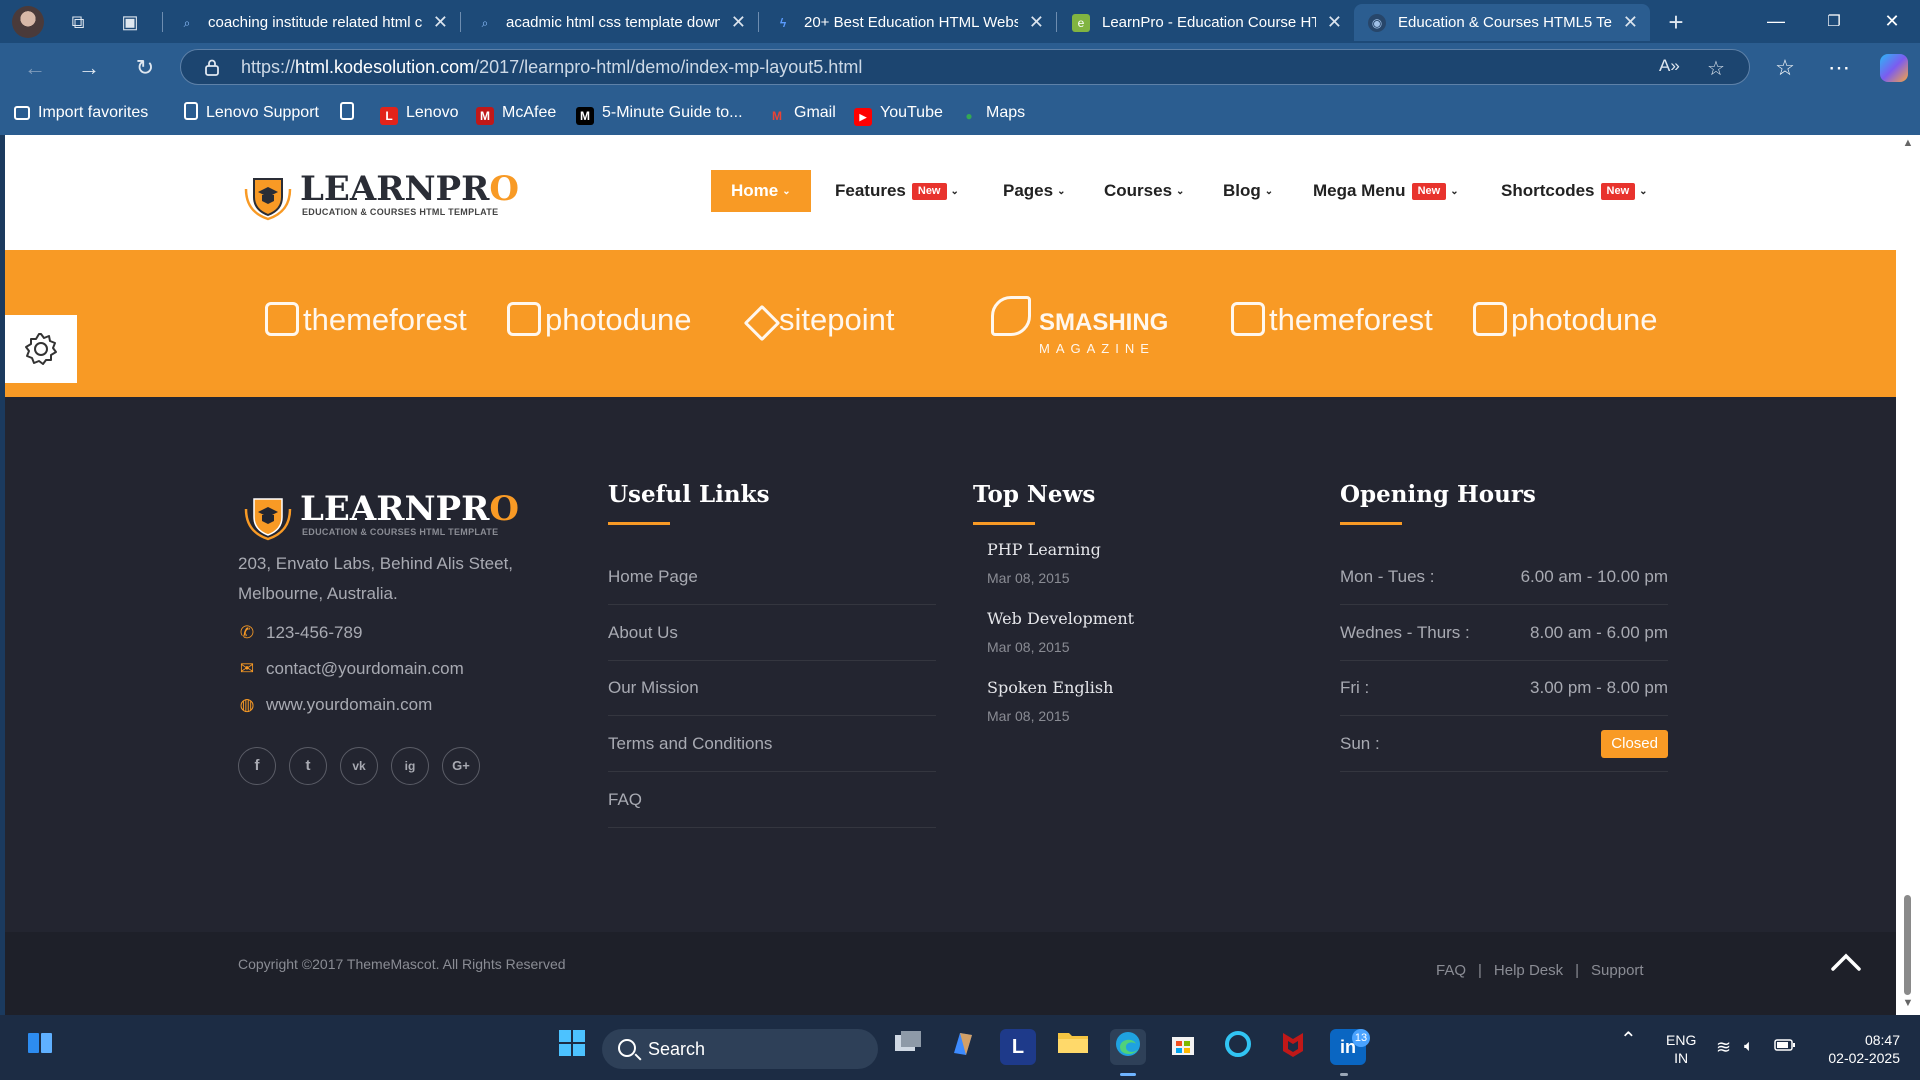 This screenshot has height=1080, width=1920. What do you see at coordinates (1749, 1047) in the screenshot?
I see `volume-icon: 🔈︎` at bounding box center [1749, 1047].